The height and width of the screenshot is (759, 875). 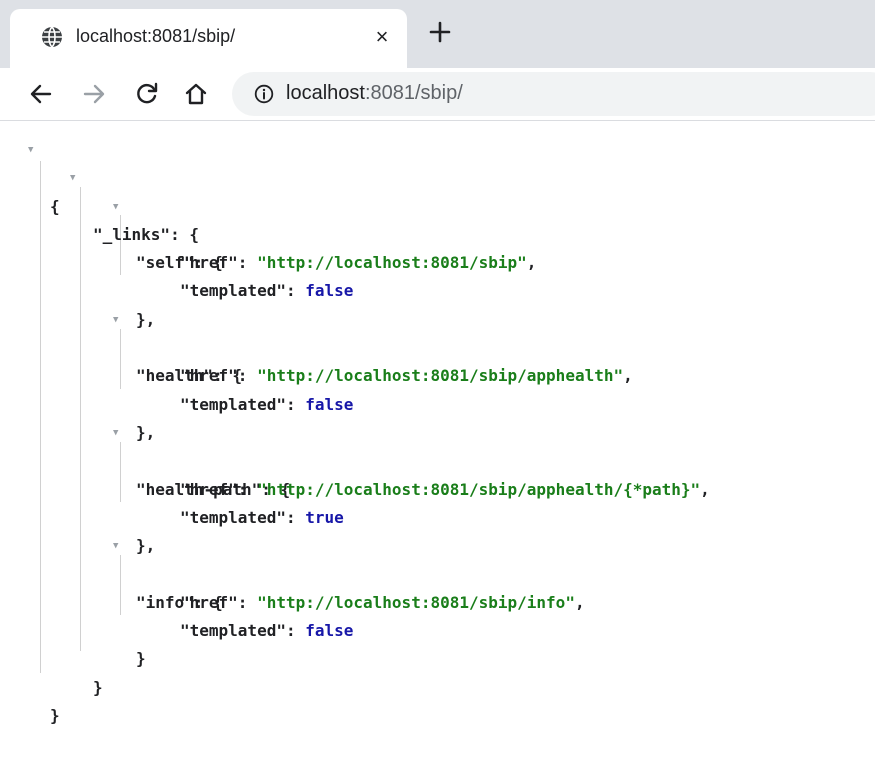 I want to click on tab-strip: localhost:8081/sbip/ ×, so click(x=437, y=34).